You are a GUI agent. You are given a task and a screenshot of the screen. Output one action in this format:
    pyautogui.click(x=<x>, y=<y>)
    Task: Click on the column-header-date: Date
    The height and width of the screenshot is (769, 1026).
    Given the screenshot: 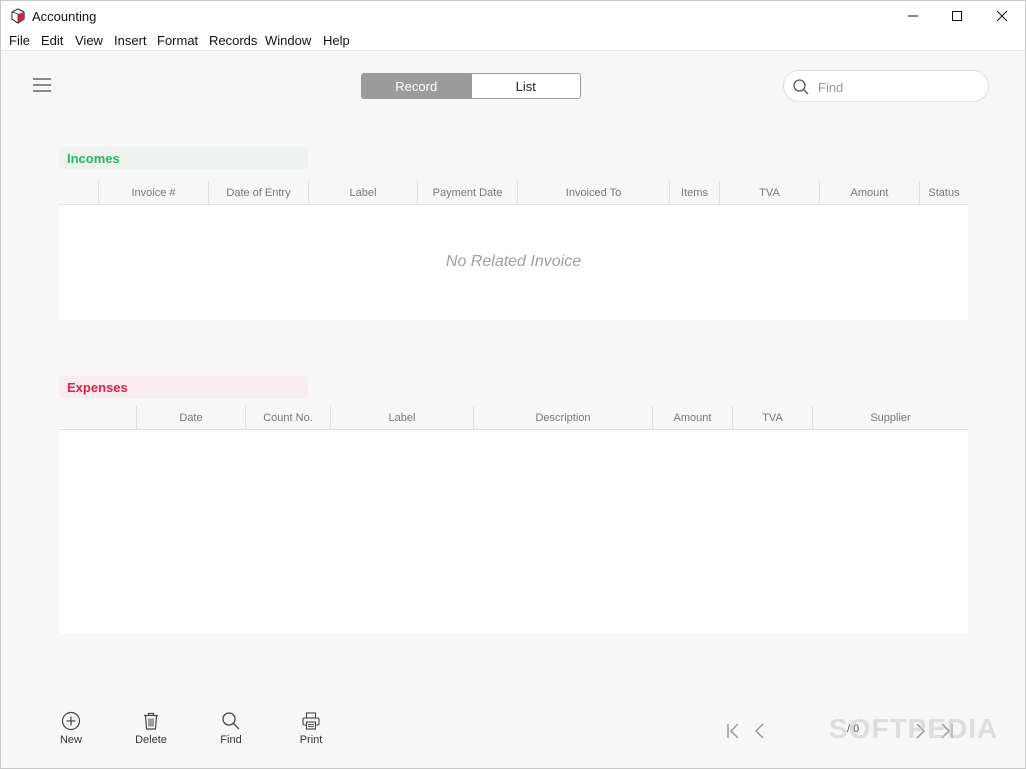 What is the action you would take?
    pyautogui.click(x=190, y=418)
    